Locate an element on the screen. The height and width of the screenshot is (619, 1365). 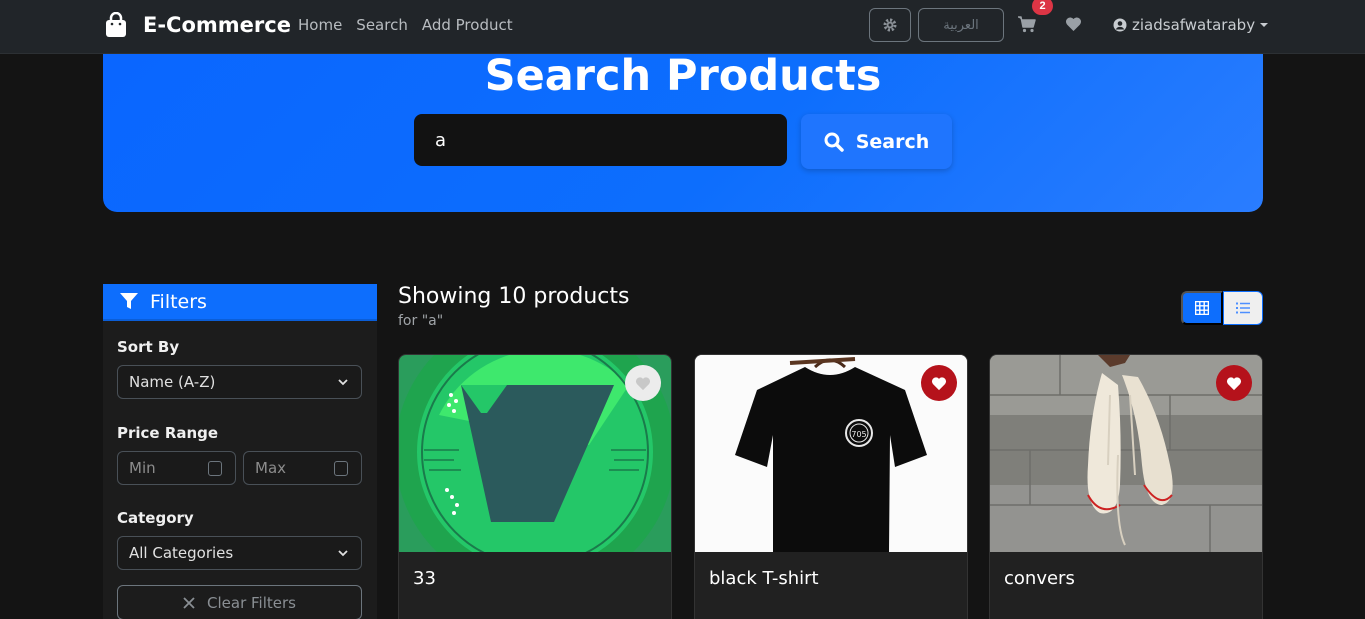
user-circle-icon is located at coordinates (1120, 25).